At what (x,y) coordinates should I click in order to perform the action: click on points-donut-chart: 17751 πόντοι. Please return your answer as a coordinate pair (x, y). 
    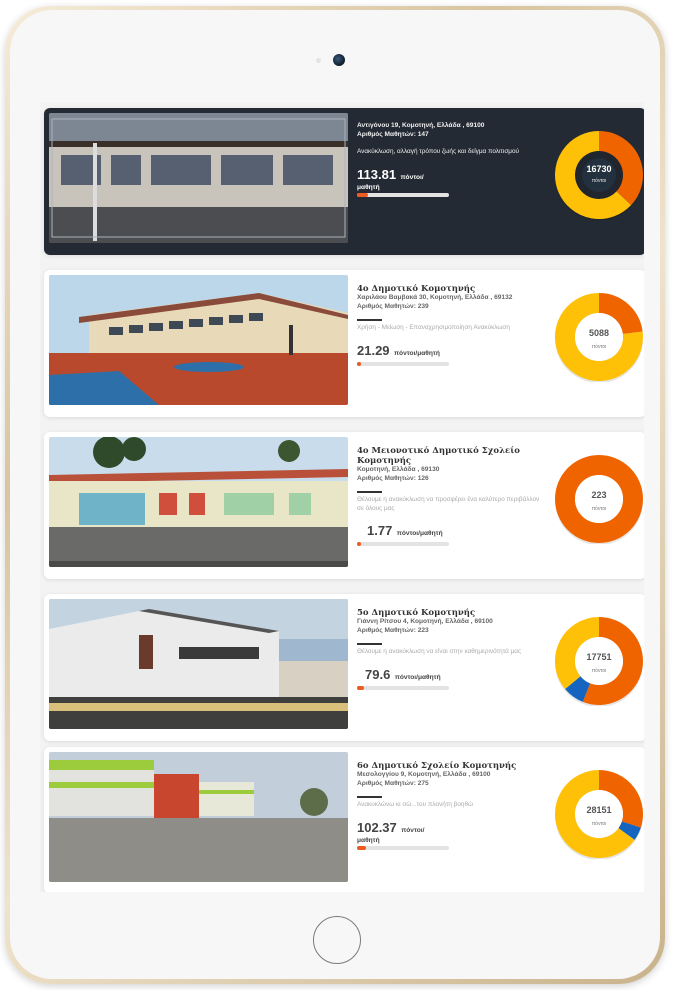
    Looking at the image, I should click on (599, 661).